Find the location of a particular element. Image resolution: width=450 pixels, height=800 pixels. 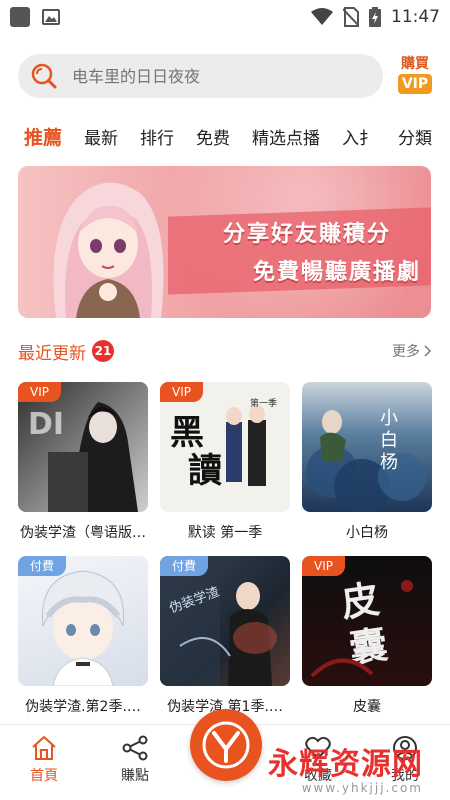

svg-text: 皮 is located at coordinates (360, 601).